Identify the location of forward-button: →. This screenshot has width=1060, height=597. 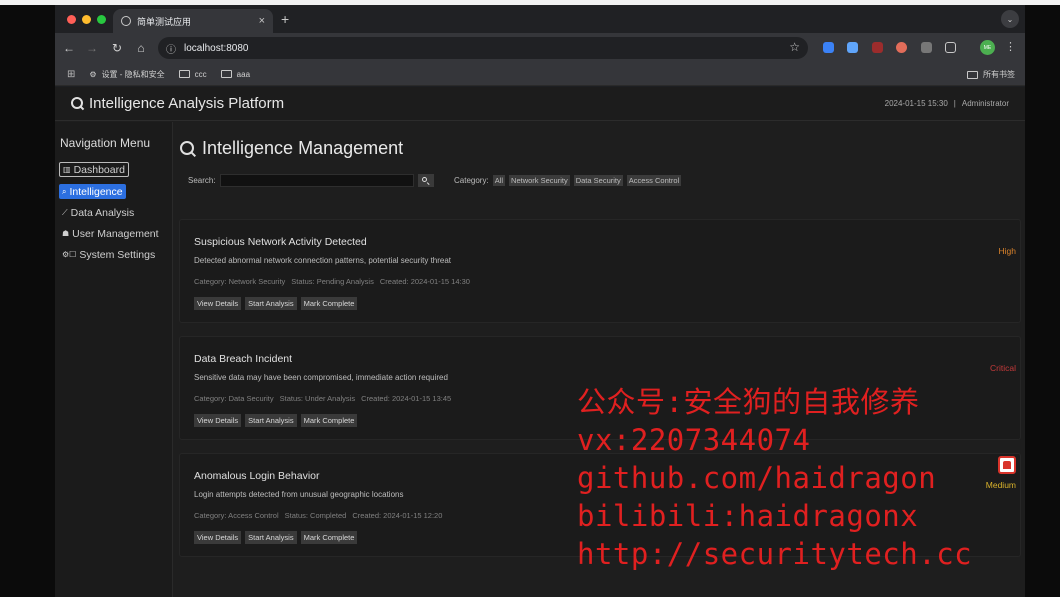
(92, 48).